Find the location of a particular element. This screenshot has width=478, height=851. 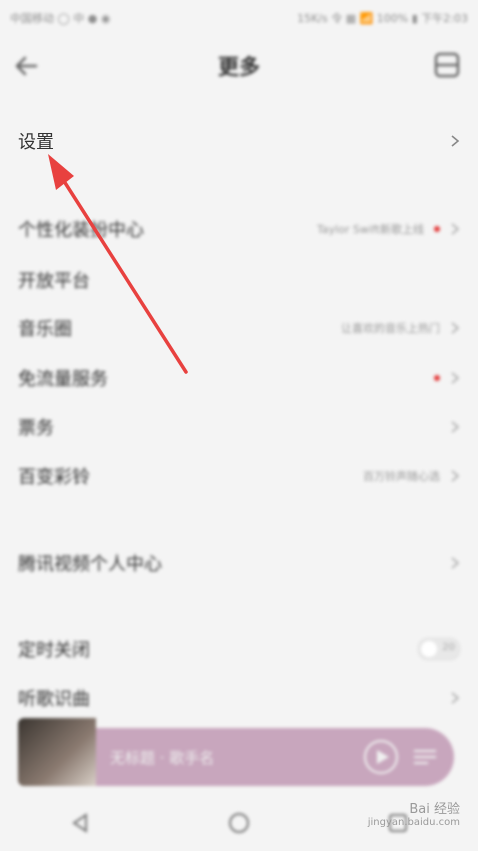

row-hint: Taylor Swift新歌上线 is located at coordinates (370, 229).